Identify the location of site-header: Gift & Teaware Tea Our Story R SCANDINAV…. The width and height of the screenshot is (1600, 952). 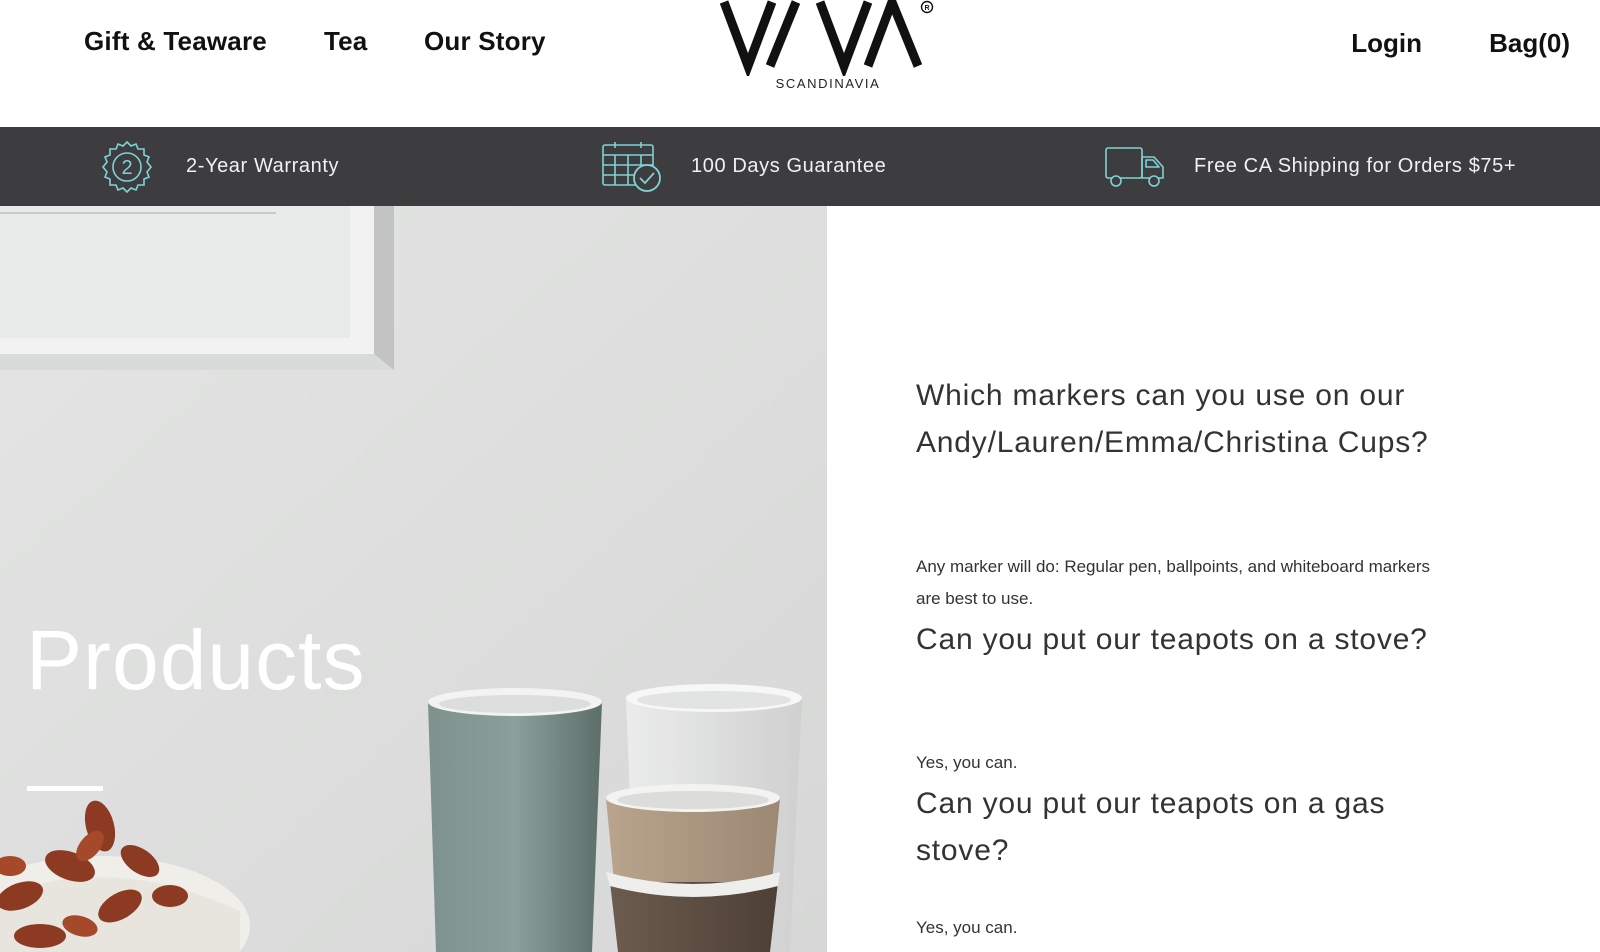
(800, 63).